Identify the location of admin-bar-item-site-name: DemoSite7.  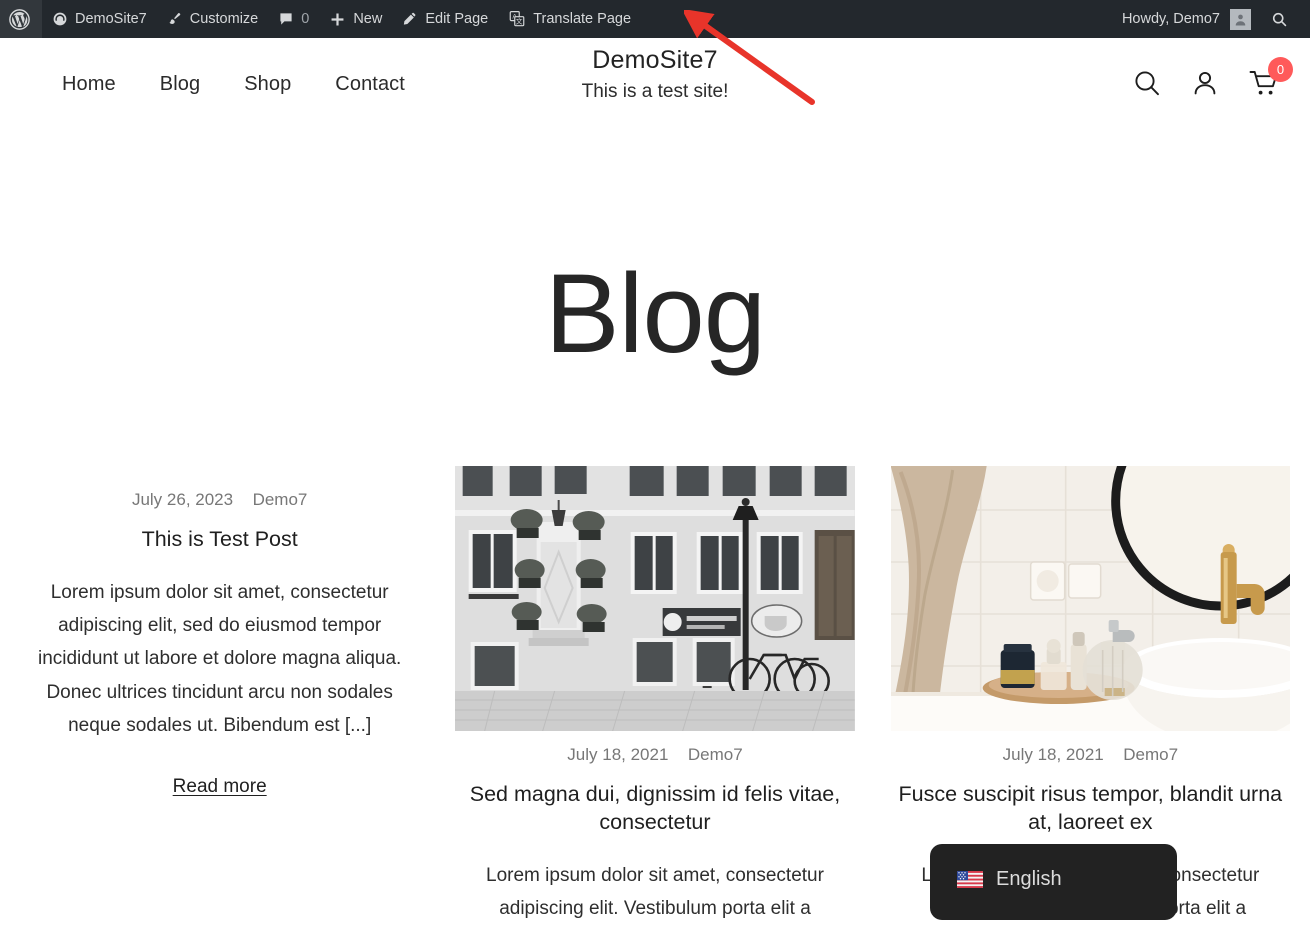
(99, 19).